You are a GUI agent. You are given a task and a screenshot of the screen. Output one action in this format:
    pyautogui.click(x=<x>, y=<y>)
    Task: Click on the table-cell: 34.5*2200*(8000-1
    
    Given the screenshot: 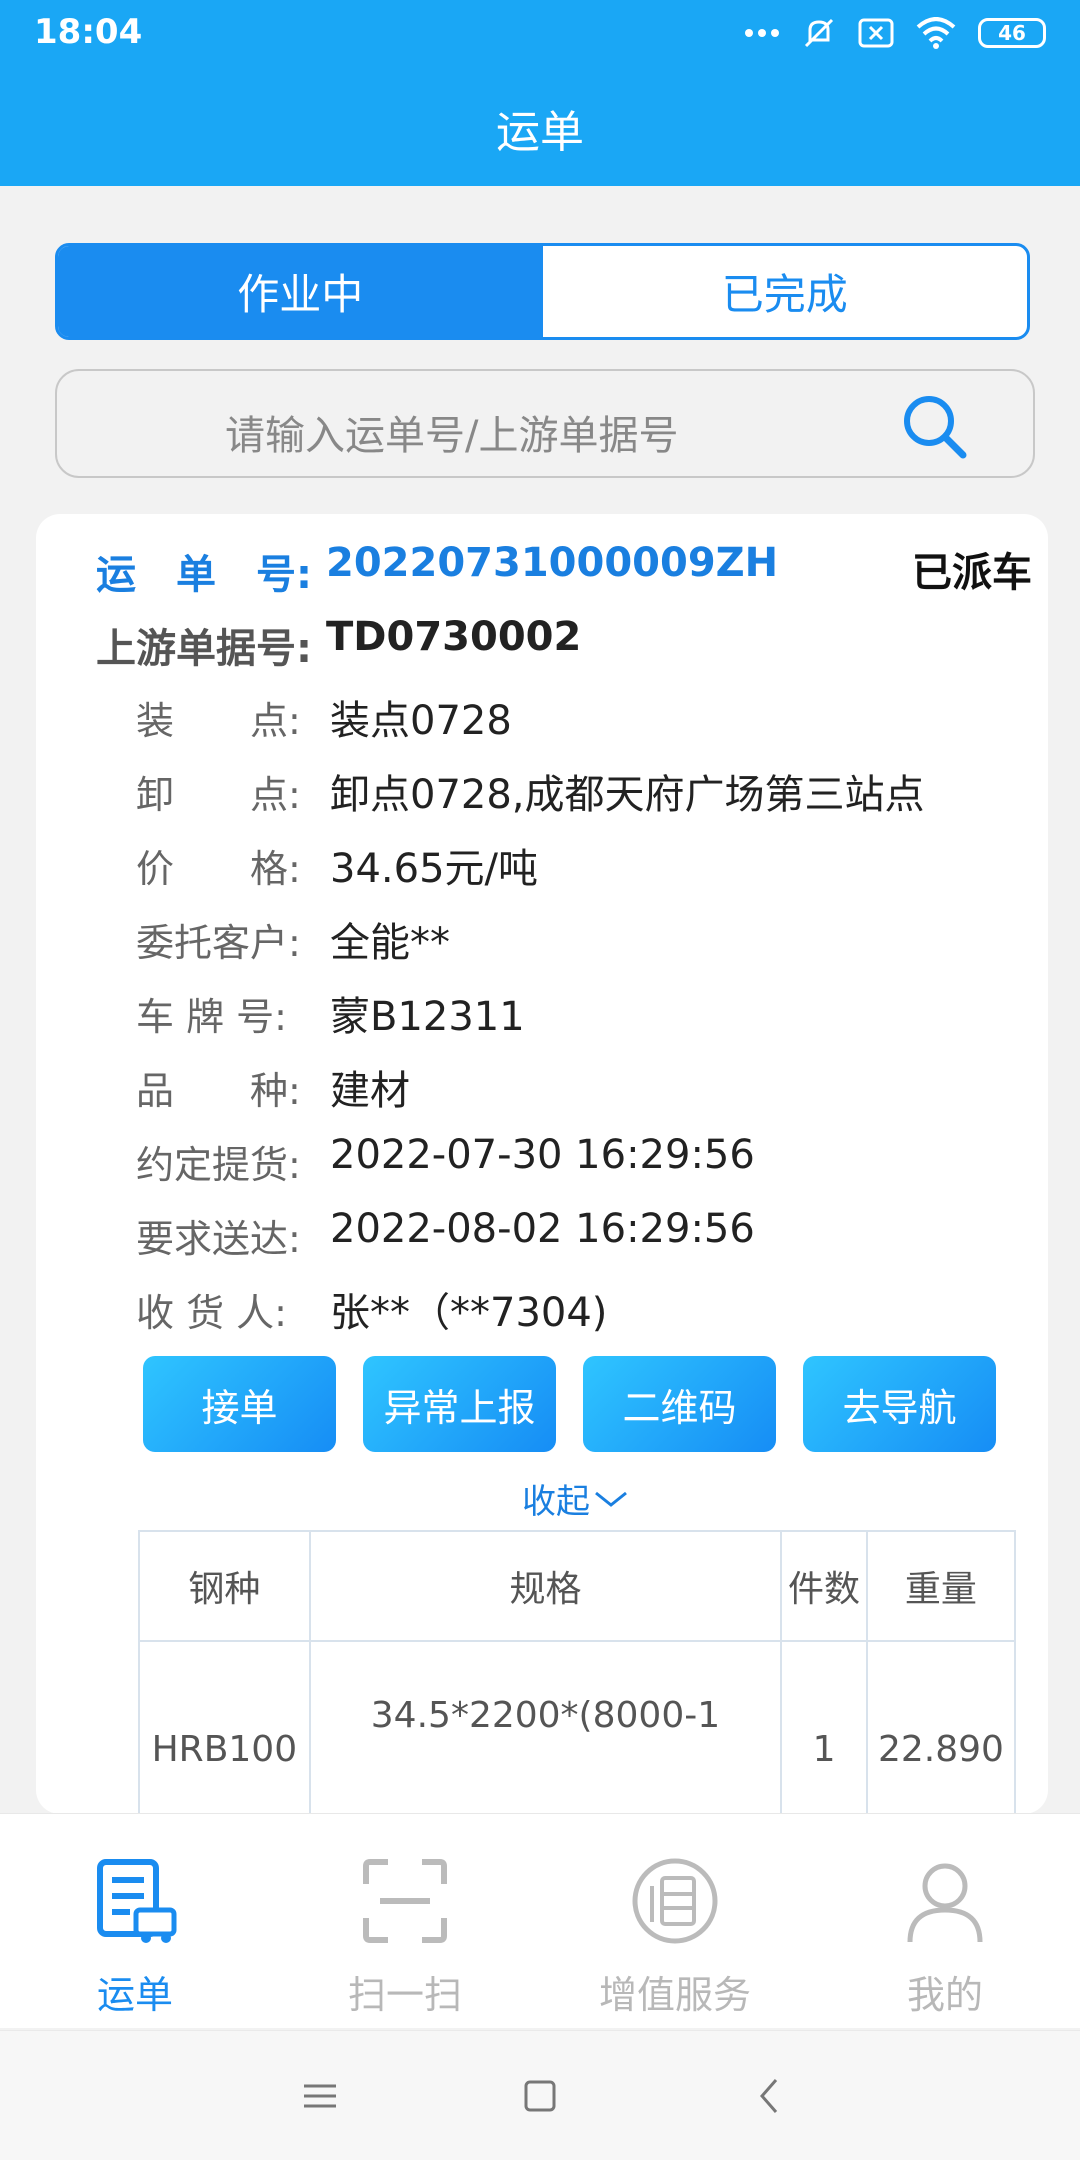 What is the action you would take?
    pyautogui.click(x=545, y=1727)
    